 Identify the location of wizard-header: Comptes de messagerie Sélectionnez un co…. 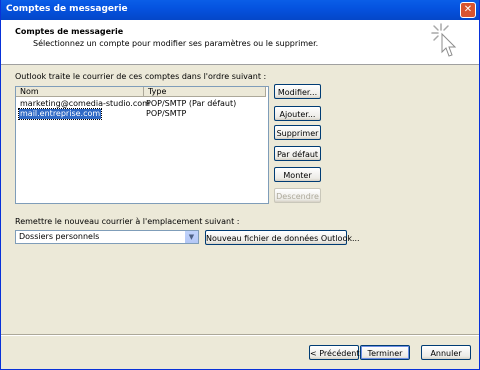
(240, 42).